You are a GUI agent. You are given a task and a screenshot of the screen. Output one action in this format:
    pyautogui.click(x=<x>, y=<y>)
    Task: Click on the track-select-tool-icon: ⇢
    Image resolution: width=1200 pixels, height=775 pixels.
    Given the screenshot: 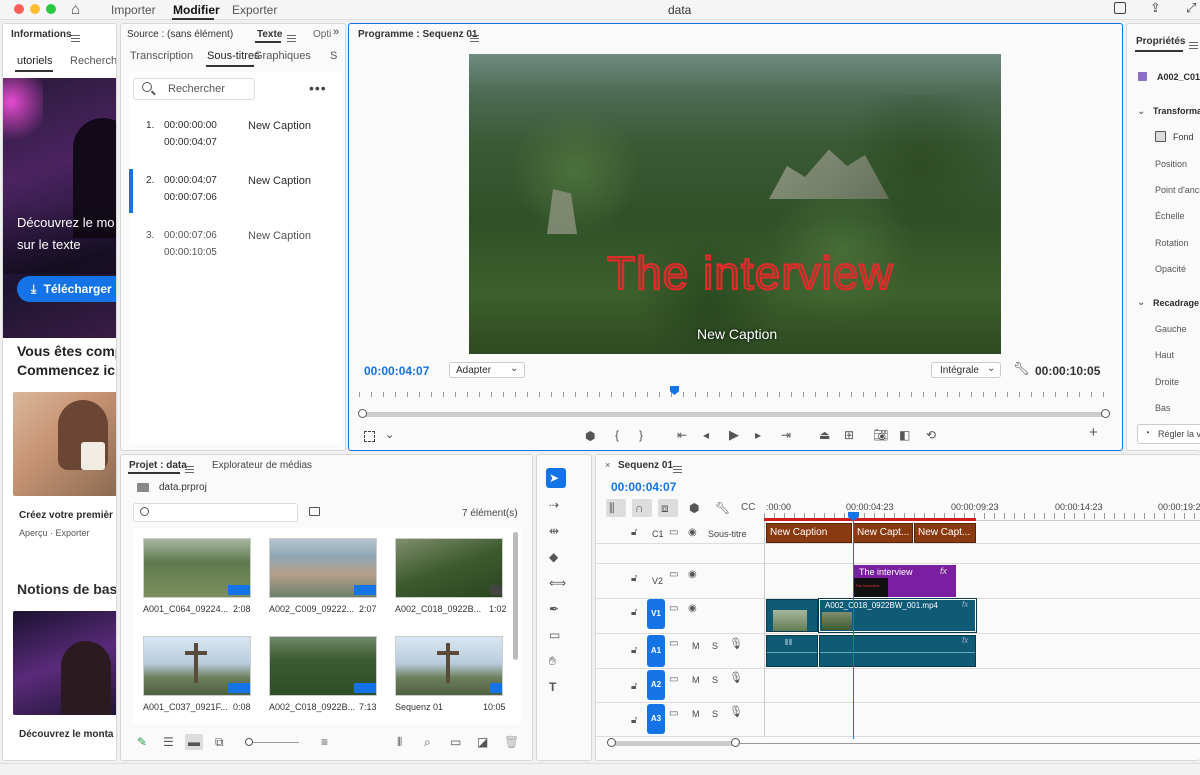 What is the action you would take?
    pyautogui.click(x=554, y=505)
    